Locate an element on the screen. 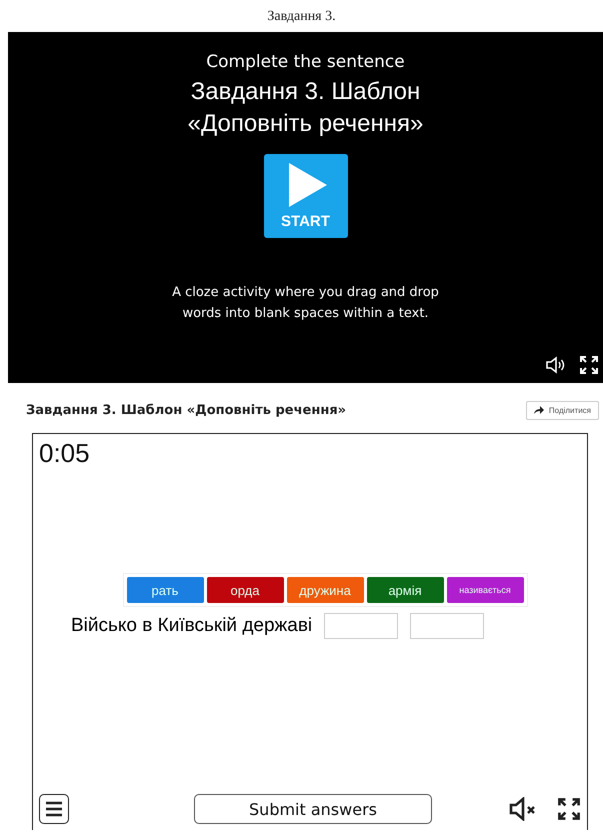 This screenshot has width=603, height=834. word-tile: армія is located at coordinates (405, 590).